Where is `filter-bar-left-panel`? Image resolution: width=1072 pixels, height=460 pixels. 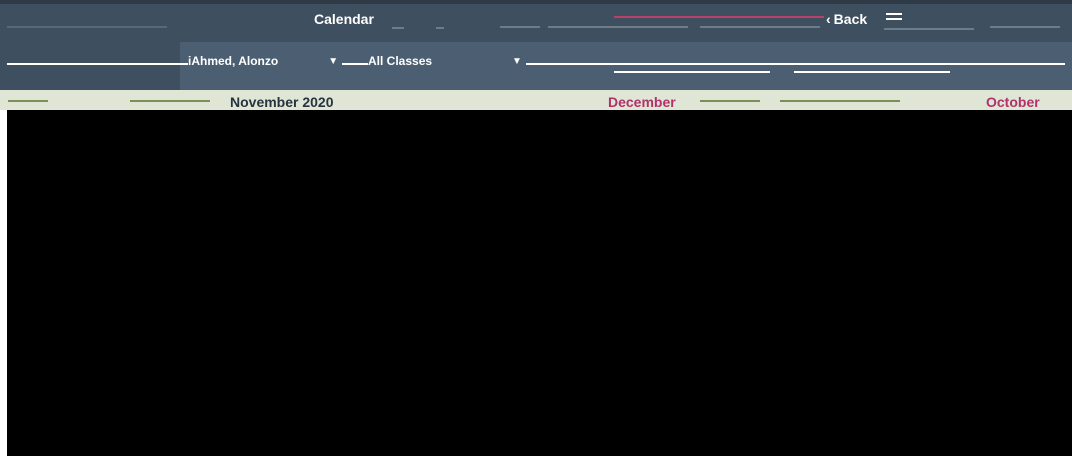 filter-bar-left-panel is located at coordinates (90, 66).